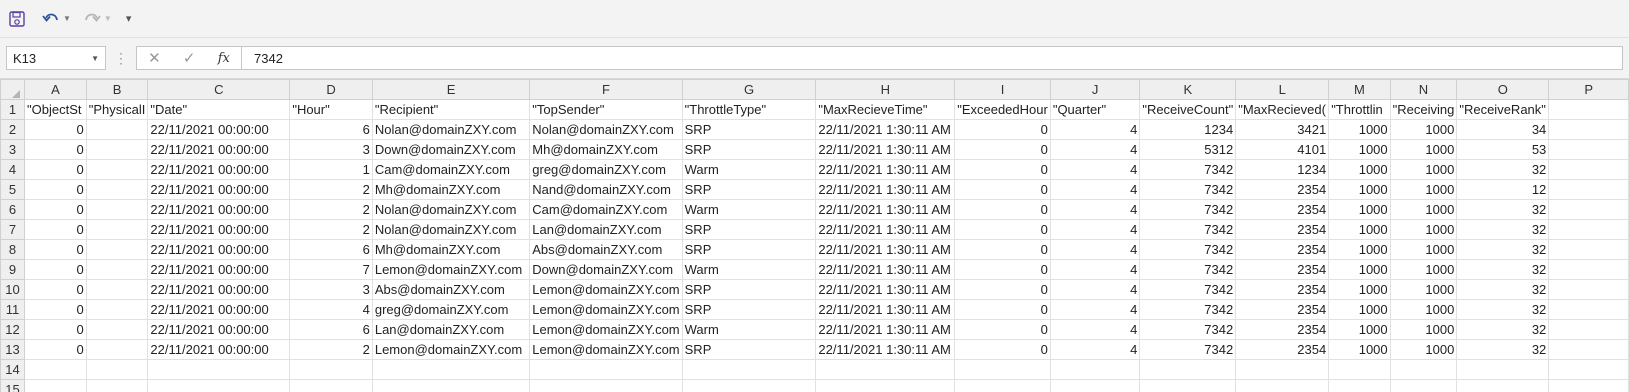 The width and height of the screenshot is (1629, 392). I want to click on cell-h3: 22/11/2021 1:30:11 AM, so click(885, 149).